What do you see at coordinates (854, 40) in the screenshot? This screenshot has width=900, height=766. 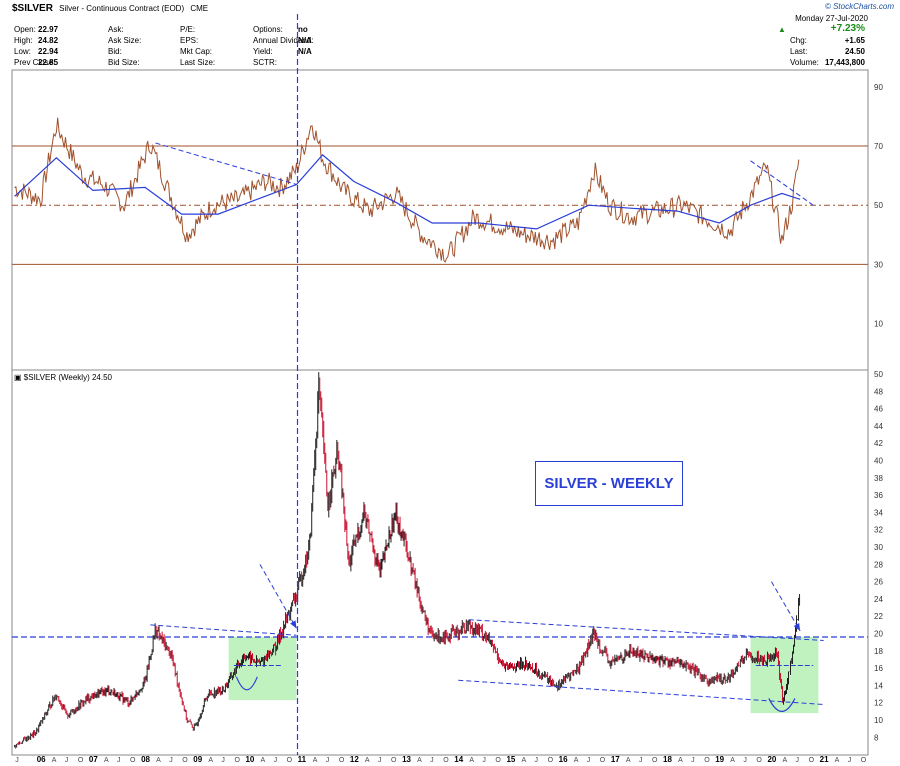 I see `quote-value: +1.65` at bounding box center [854, 40].